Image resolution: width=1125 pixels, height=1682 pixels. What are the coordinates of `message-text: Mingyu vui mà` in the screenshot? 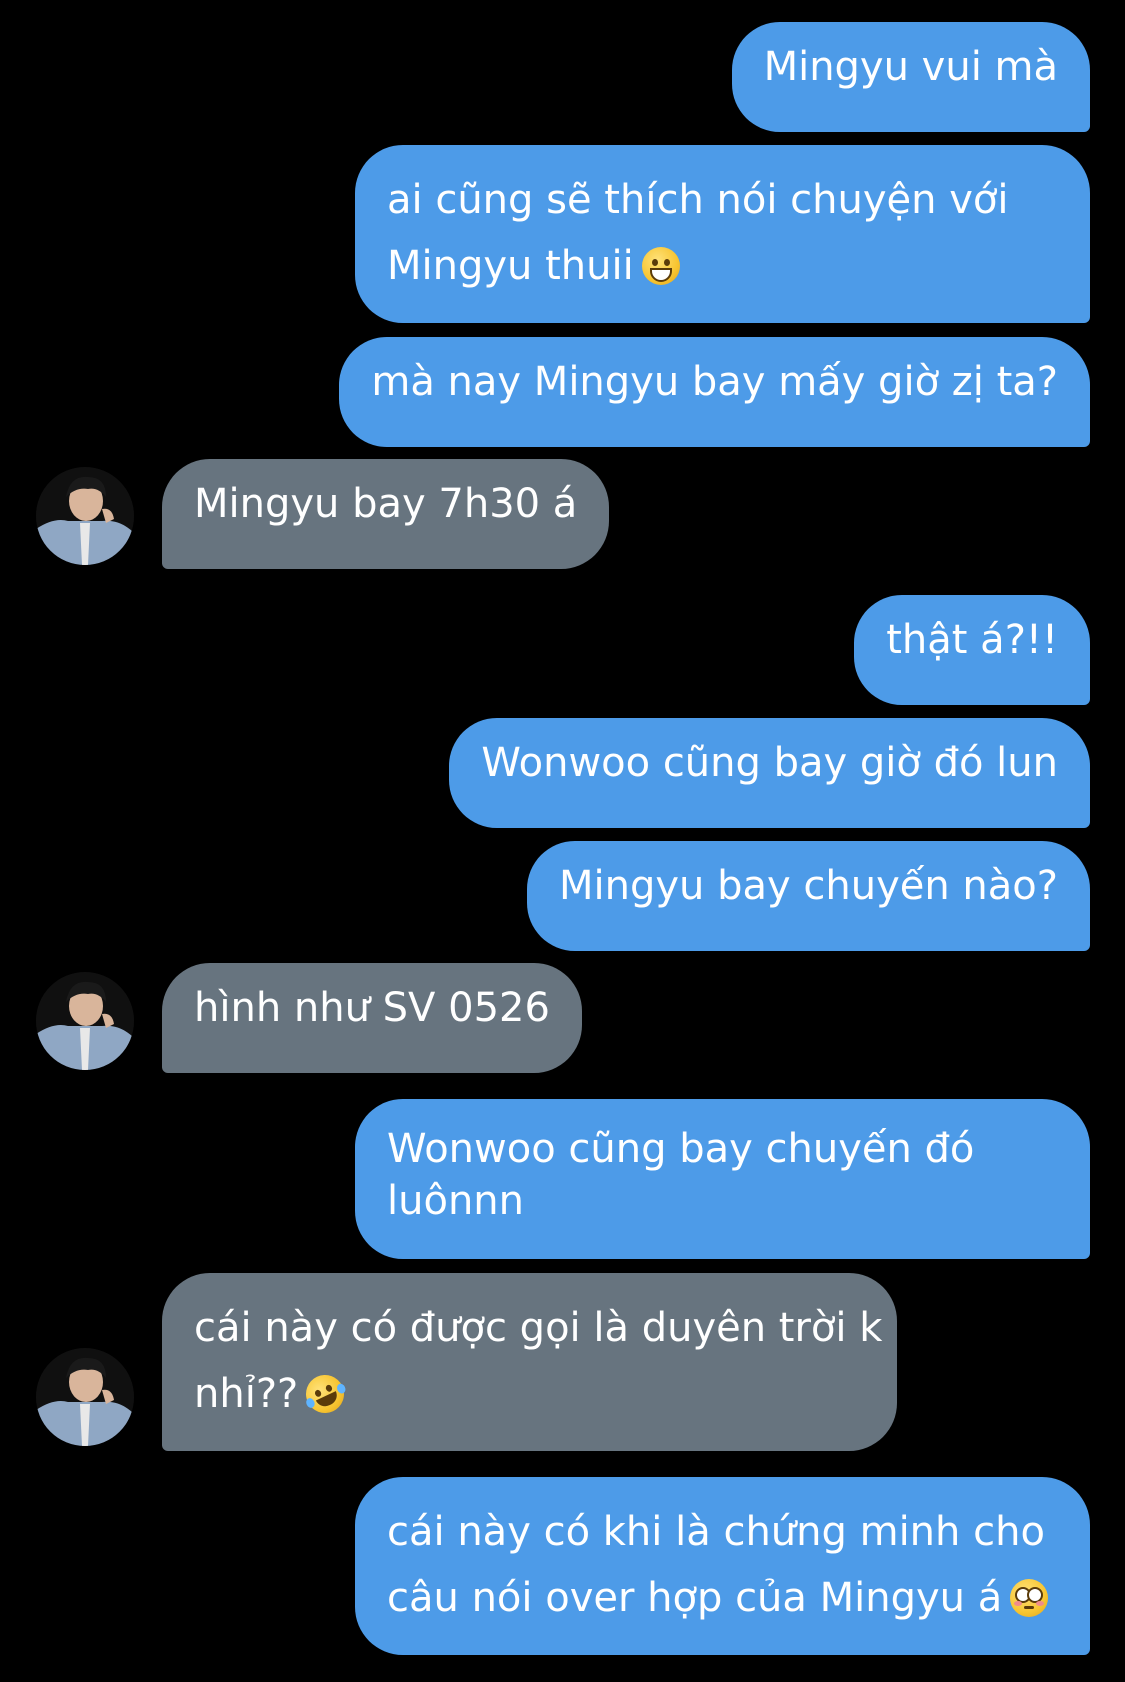 It's located at (910, 67).